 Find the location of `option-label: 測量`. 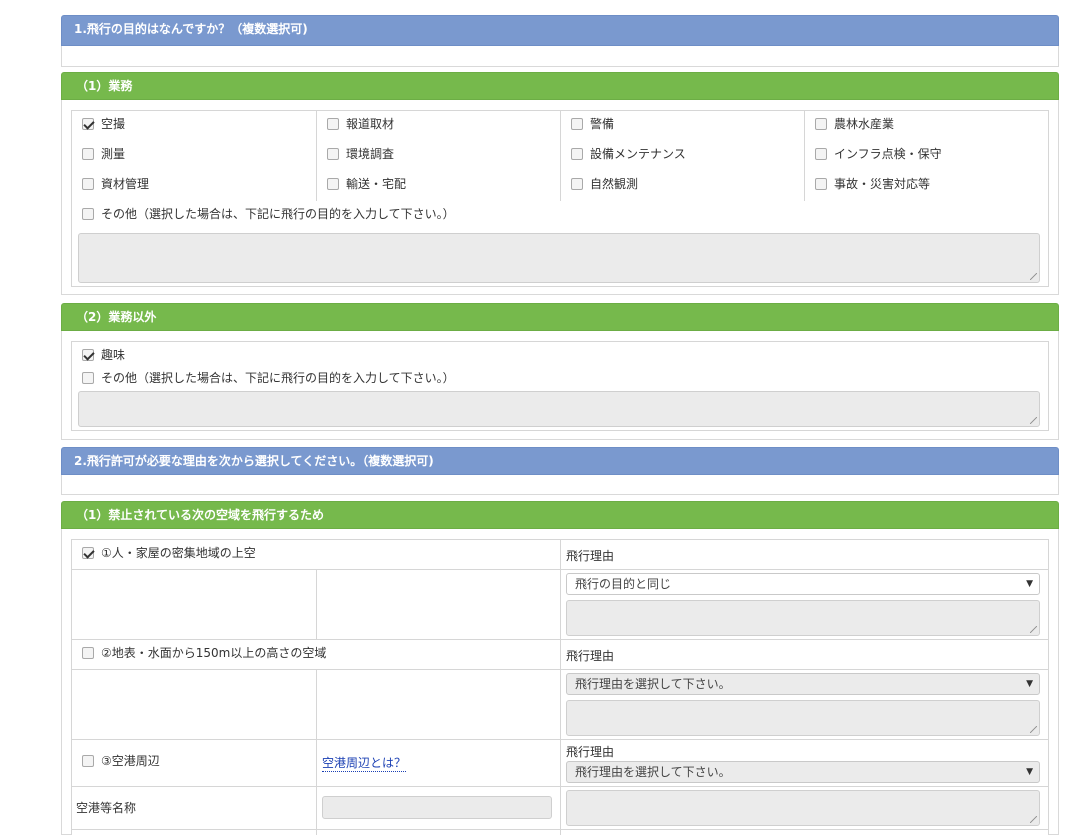

option-label: 測量 is located at coordinates (113, 154).